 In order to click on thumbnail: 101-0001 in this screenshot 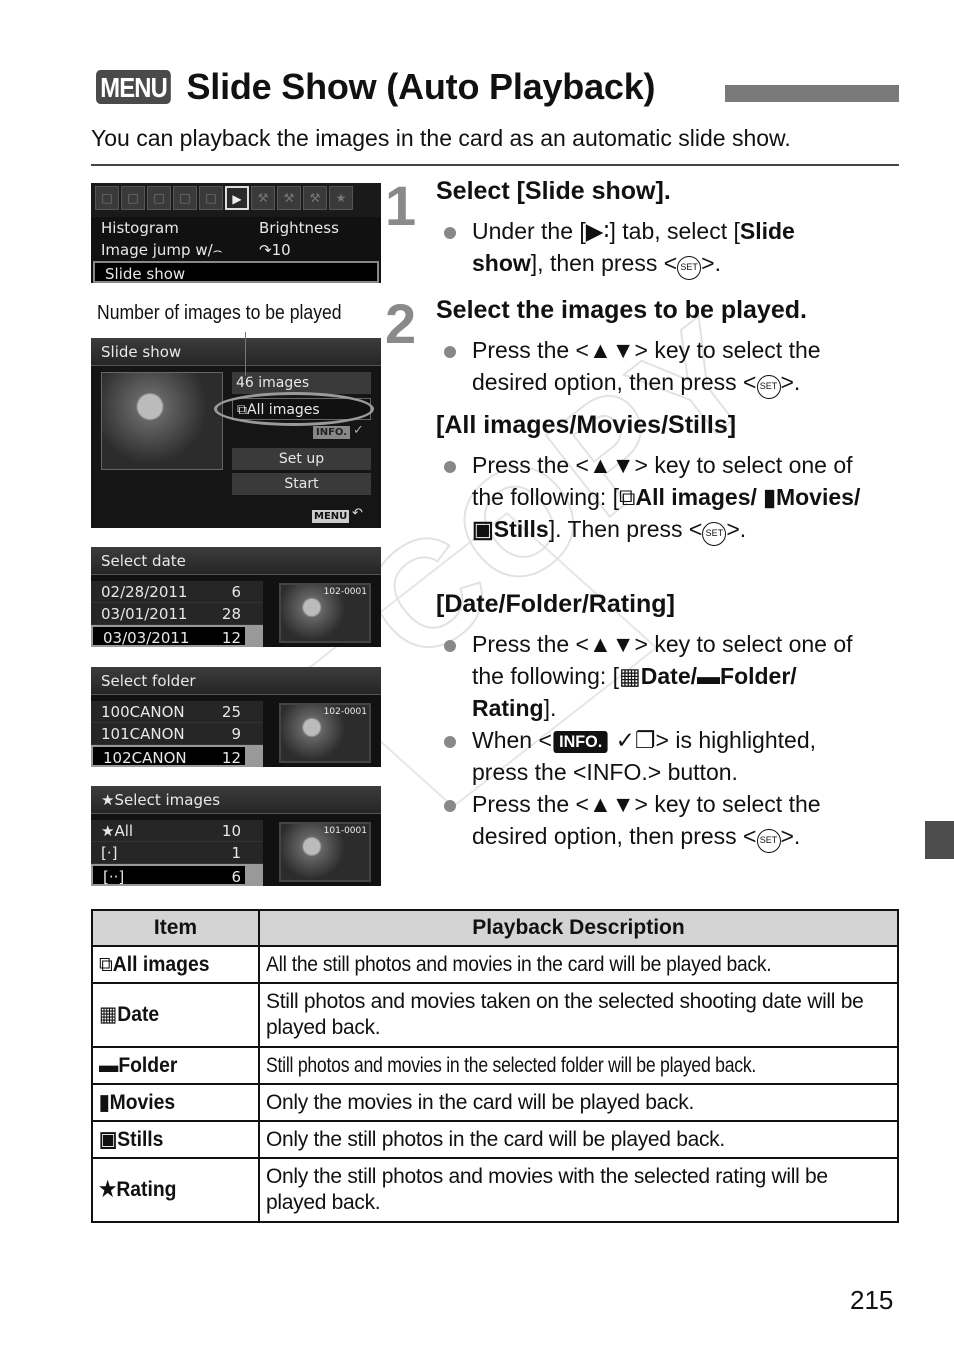, I will do `click(325, 852)`.